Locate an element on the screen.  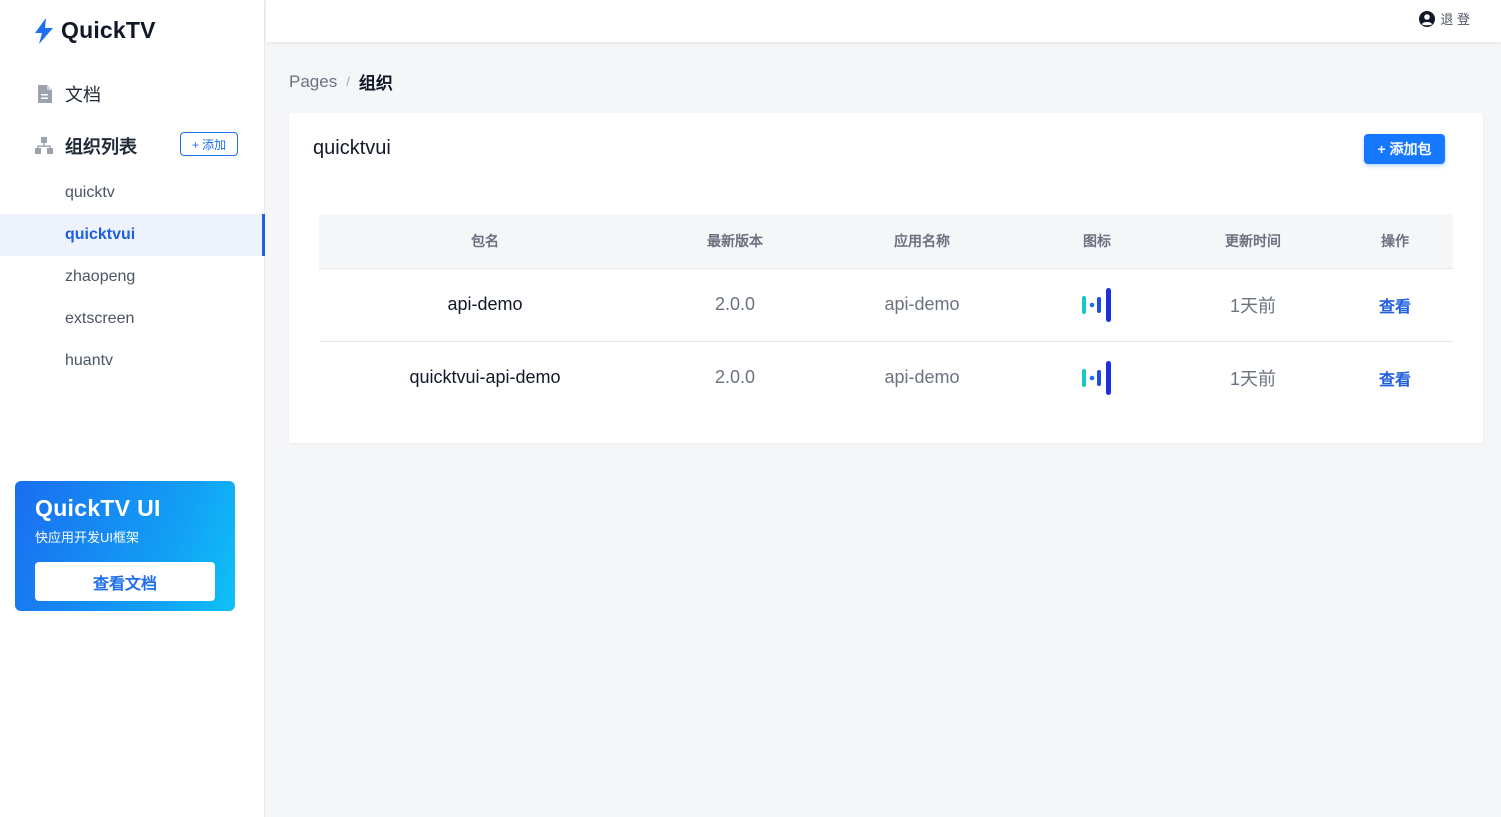
table-header-row: 包名 最新版本 应用名称 图标 更新时间 操作 is located at coordinates (886, 241).